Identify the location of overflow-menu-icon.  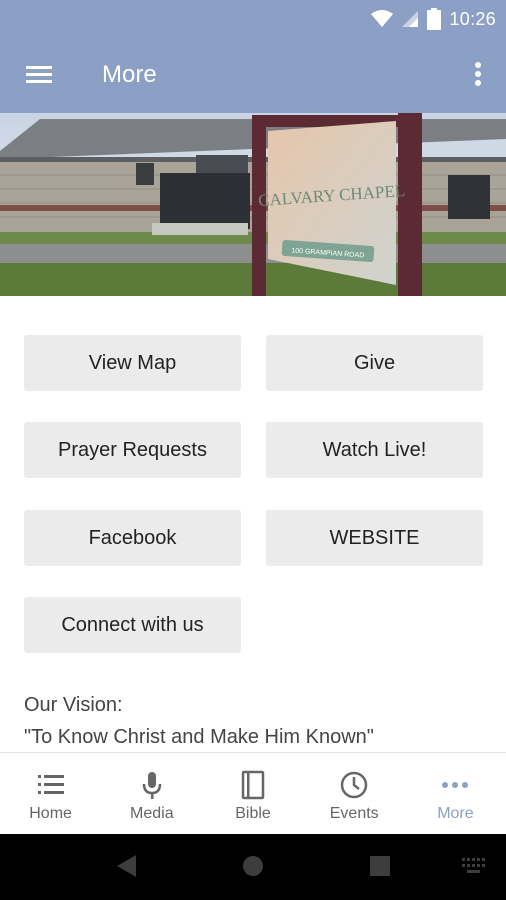
(478, 75).